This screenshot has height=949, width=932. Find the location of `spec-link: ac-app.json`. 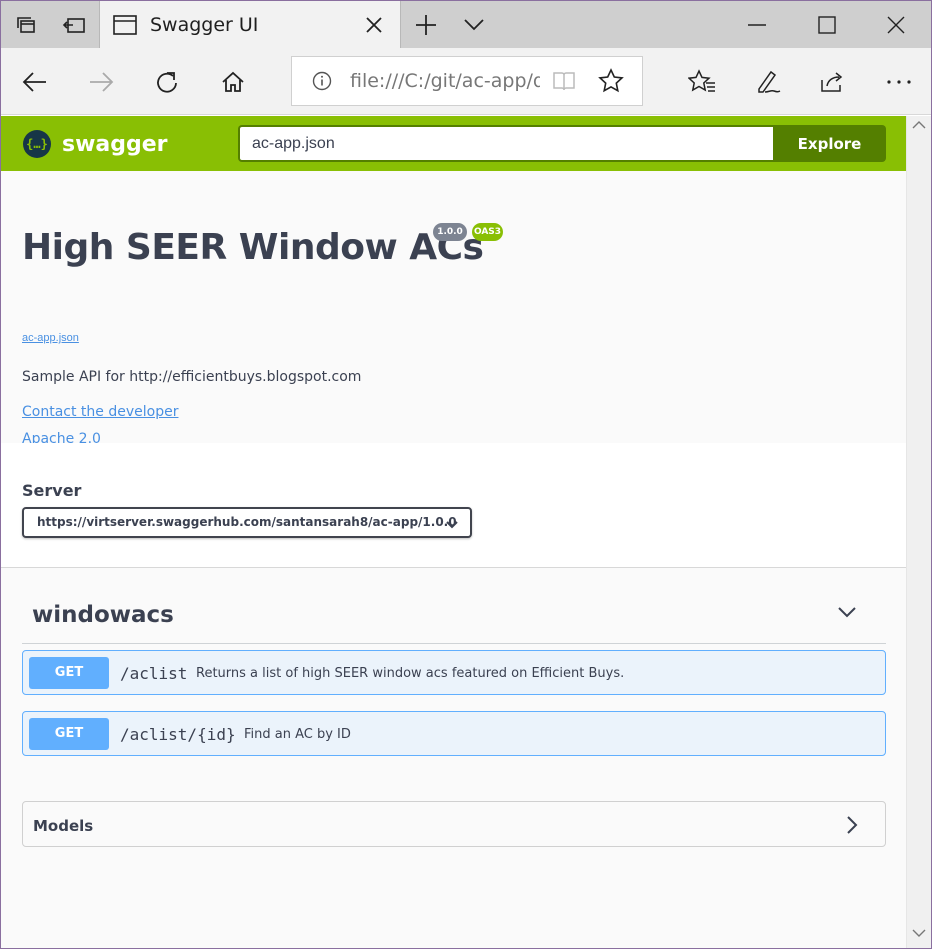

spec-link: ac-app.json is located at coordinates (50, 338).